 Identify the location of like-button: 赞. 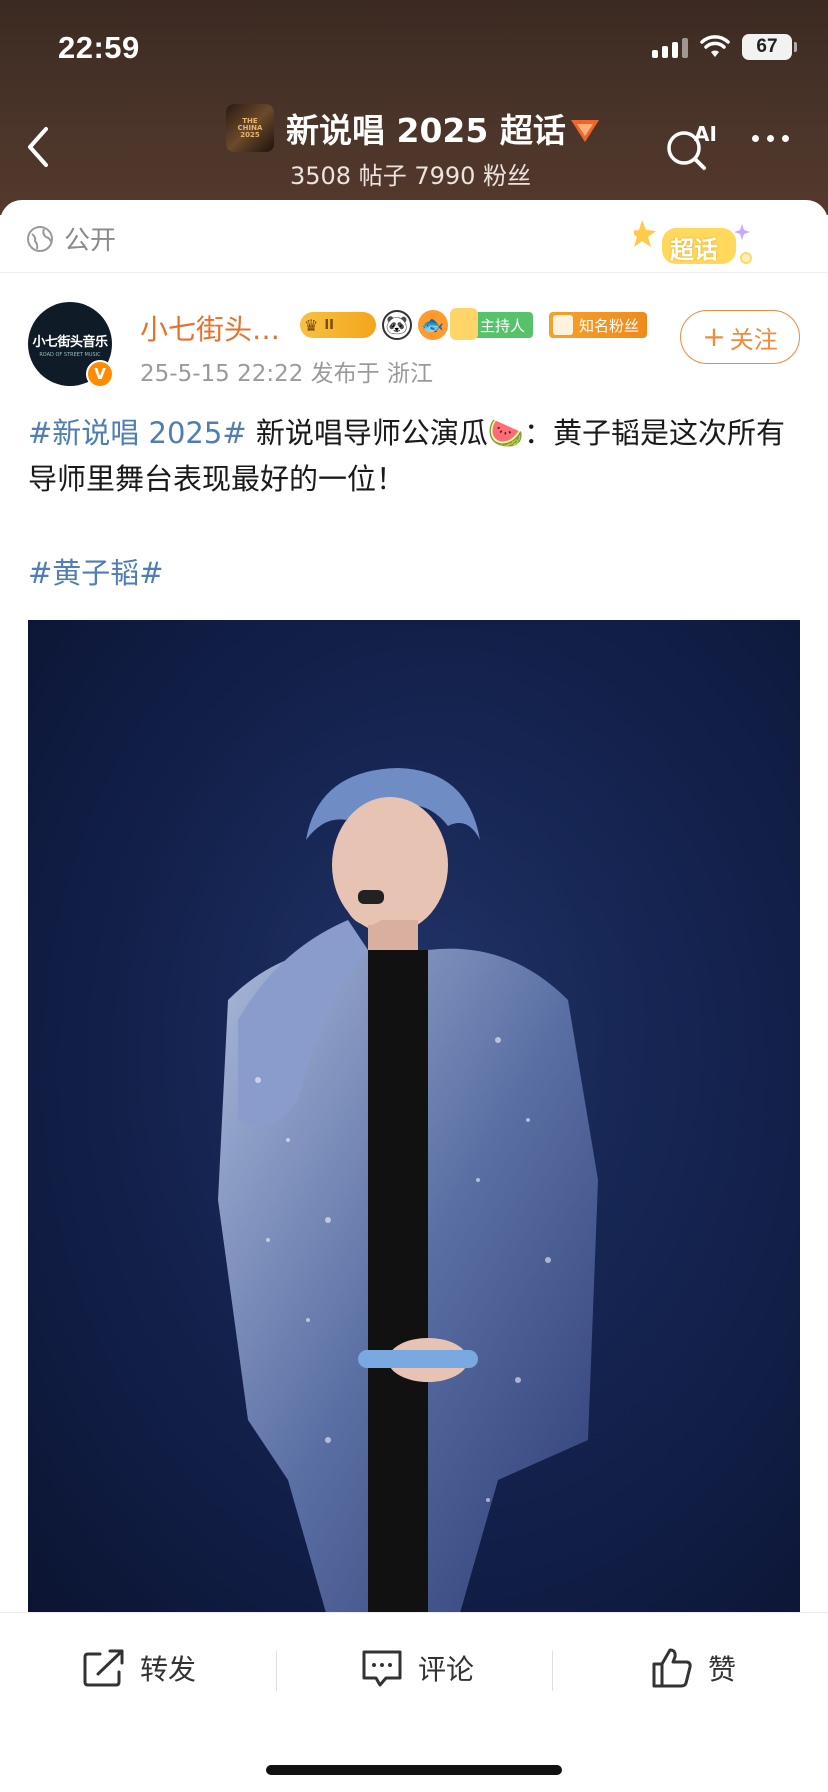
(693, 1668).